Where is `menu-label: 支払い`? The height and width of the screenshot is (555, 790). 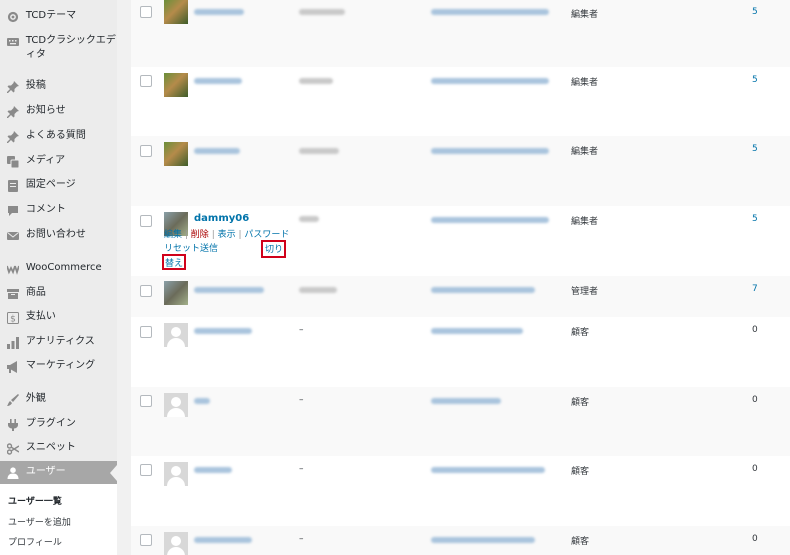 menu-label: 支払い is located at coordinates (40, 316).